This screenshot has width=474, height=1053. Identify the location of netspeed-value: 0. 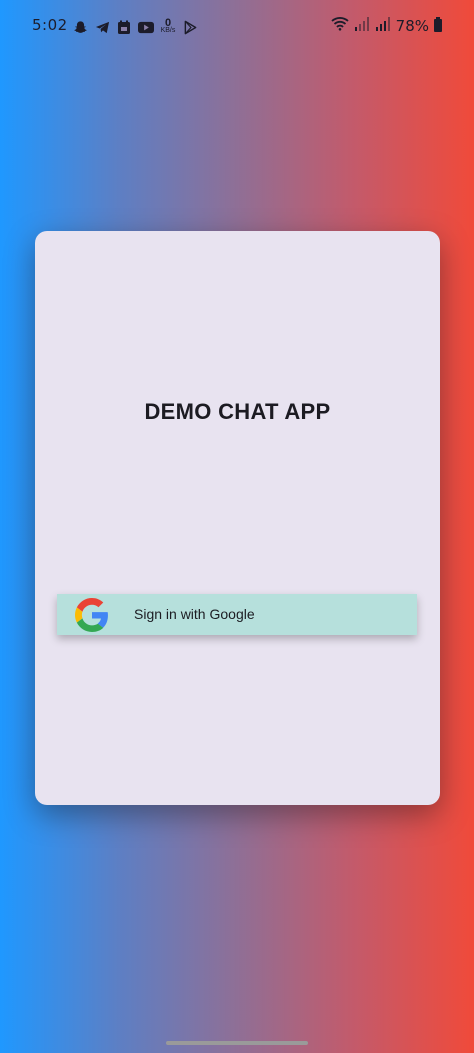
(168, 23).